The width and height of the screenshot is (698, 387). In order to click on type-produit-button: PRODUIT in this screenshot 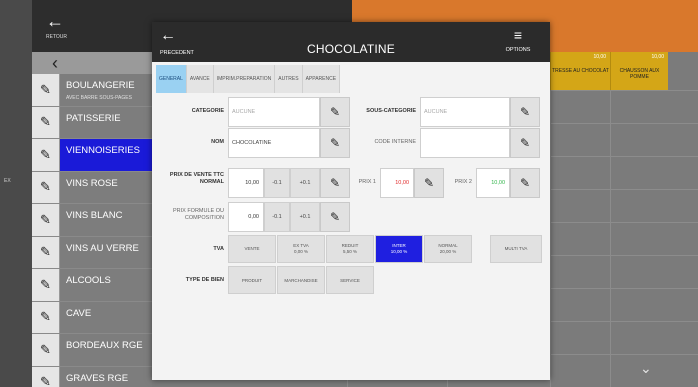, I will do `click(252, 280)`.